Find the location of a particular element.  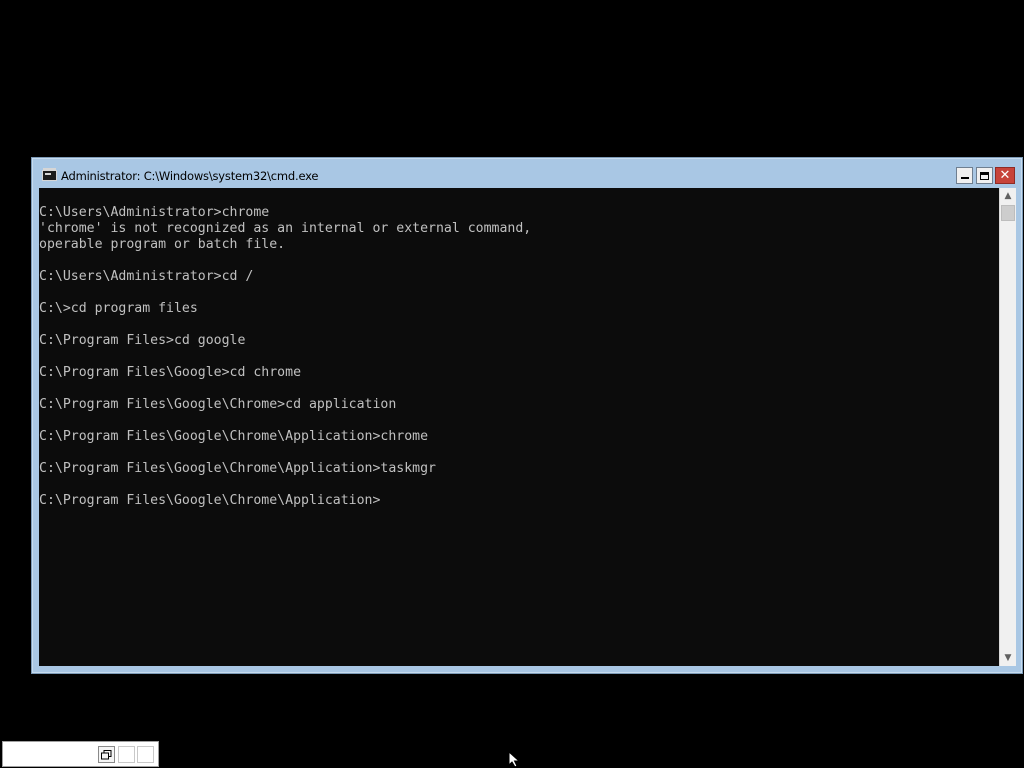

maximize-icon is located at coordinates (984, 175).